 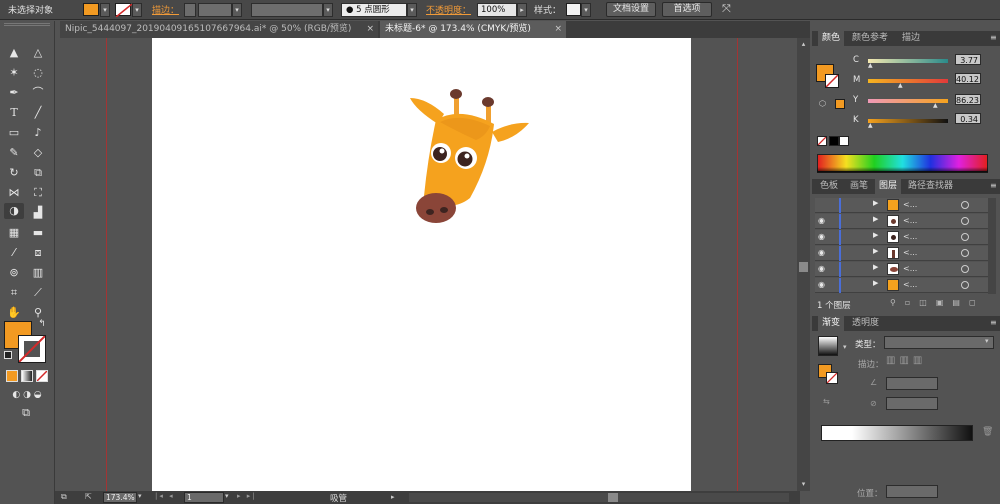 I want to click on m-slider-thumb-icon: ▲, so click(x=900, y=85).